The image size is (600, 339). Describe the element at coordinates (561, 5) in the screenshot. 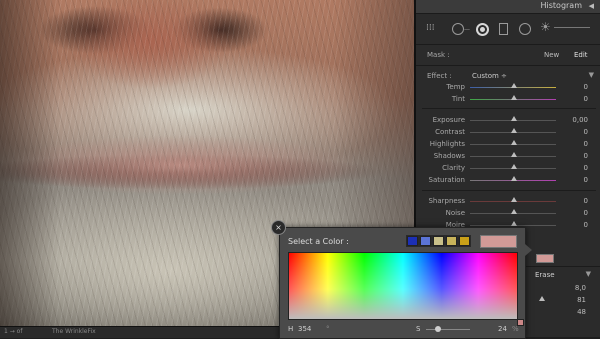

I see `histogram-title: Histogram` at that location.